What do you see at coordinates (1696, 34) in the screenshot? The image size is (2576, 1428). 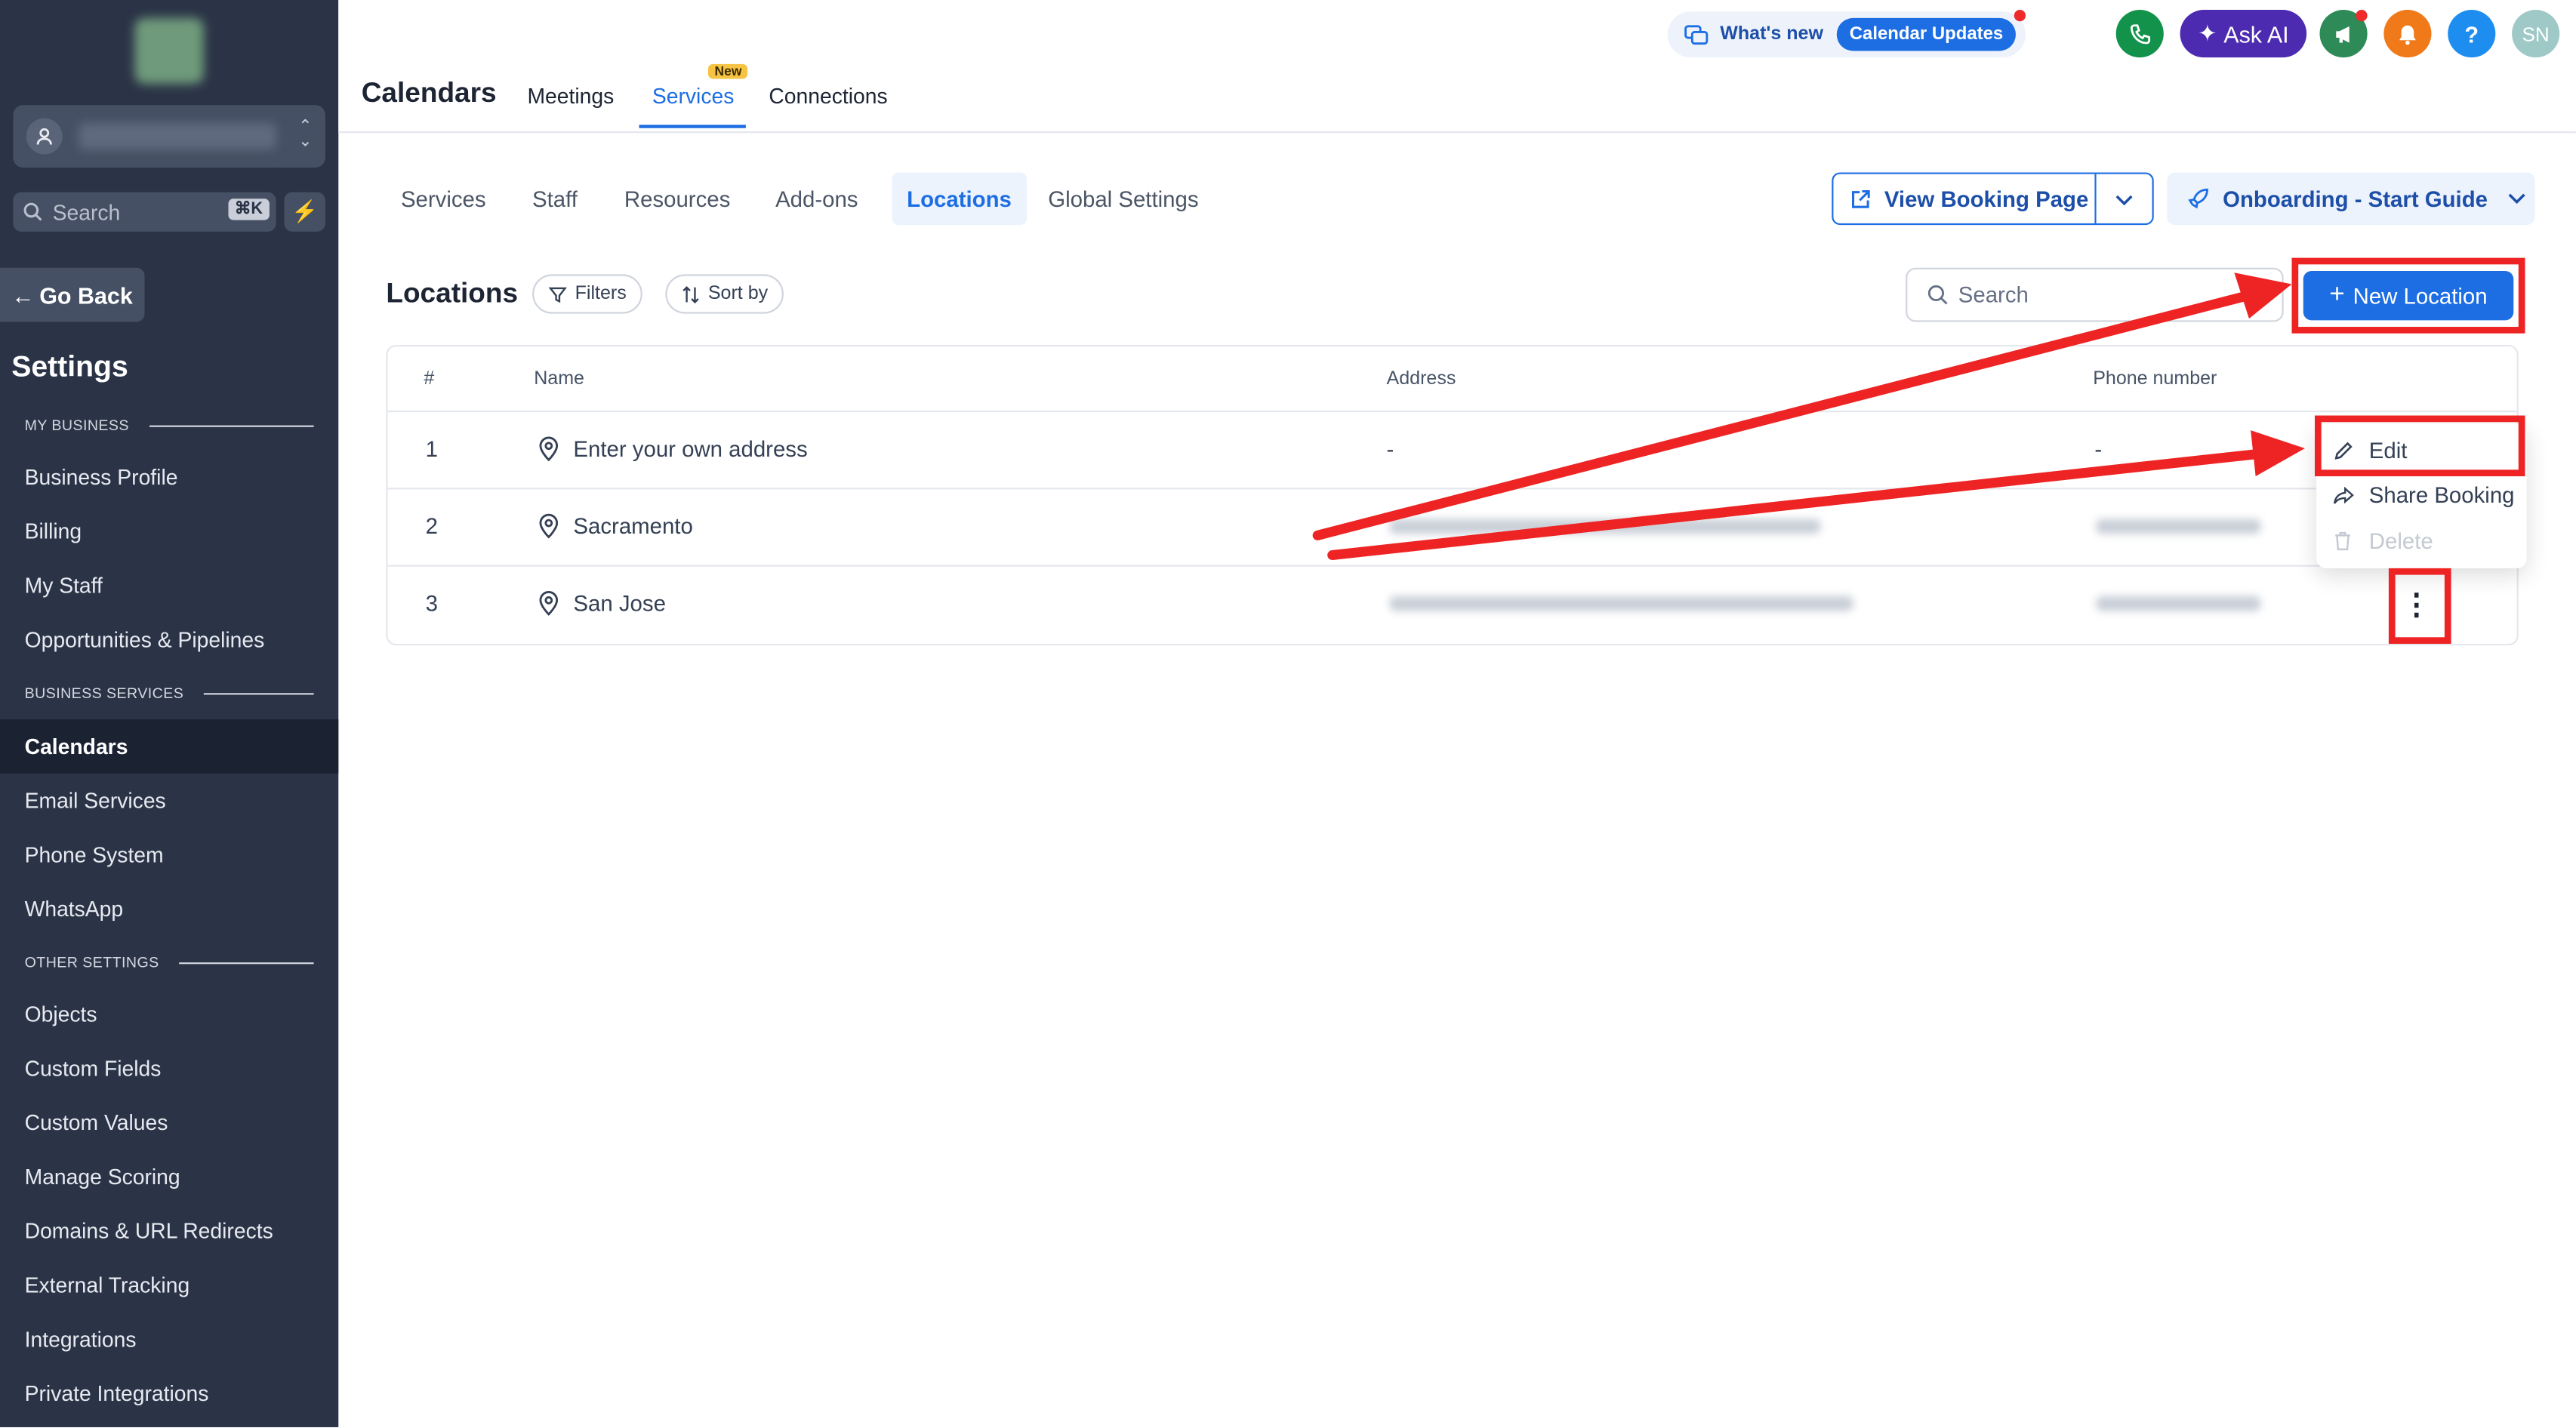 I see `chat-bubbles-icon` at bounding box center [1696, 34].